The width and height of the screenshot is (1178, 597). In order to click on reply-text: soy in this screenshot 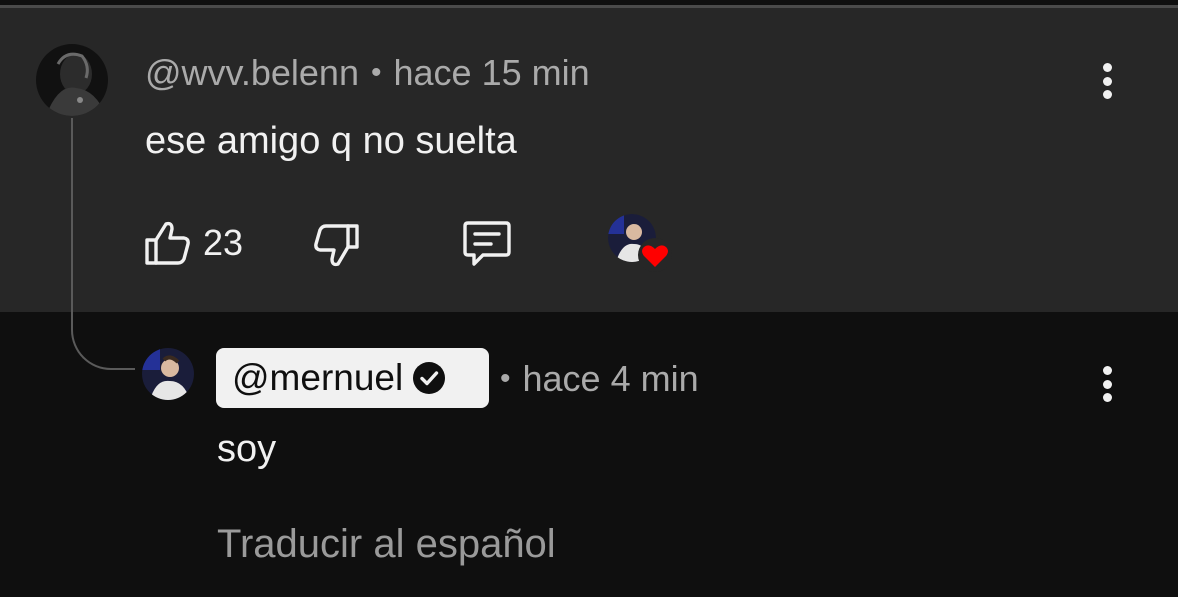, I will do `click(247, 449)`.